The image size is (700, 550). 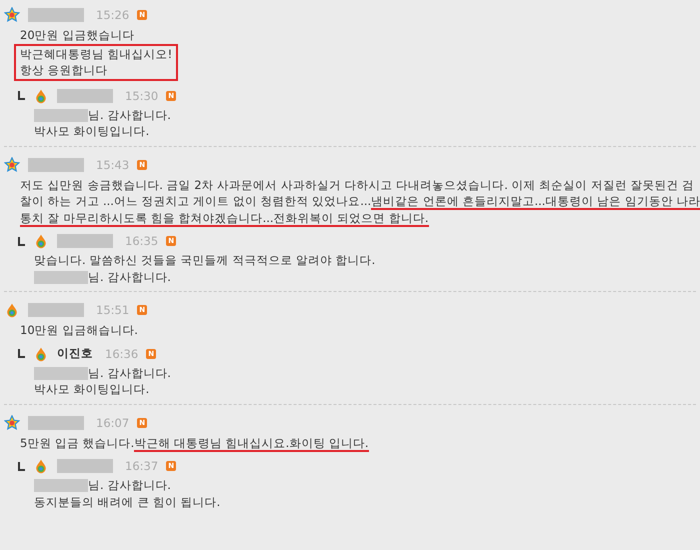 I want to click on comment-text: 항상 응원합니다, so click(x=64, y=70).